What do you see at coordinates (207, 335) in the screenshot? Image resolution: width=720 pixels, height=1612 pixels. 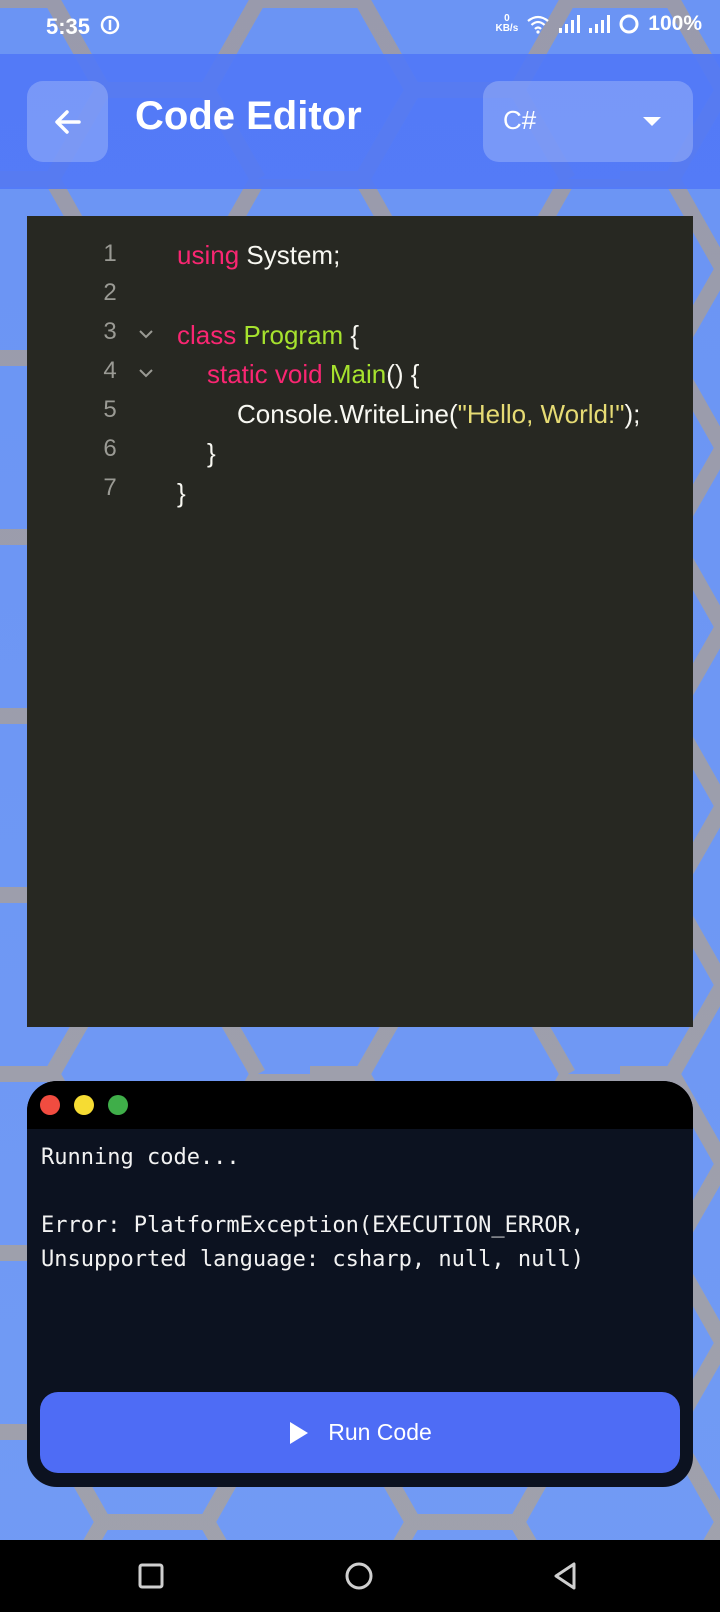 I see `keyword-token: class` at bounding box center [207, 335].